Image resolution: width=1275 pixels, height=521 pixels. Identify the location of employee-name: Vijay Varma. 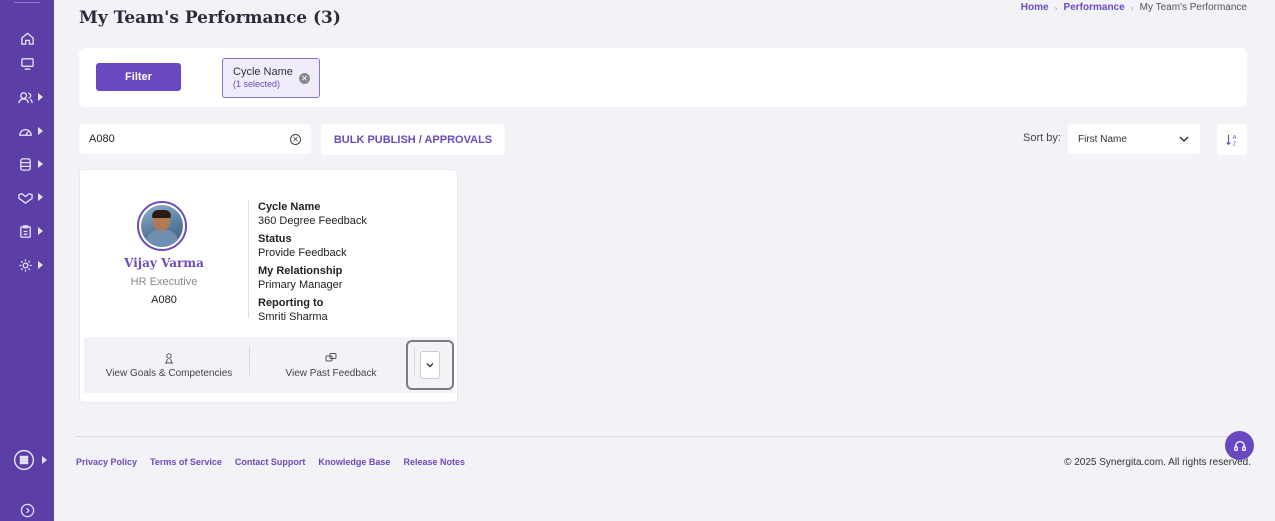
(164, 263).